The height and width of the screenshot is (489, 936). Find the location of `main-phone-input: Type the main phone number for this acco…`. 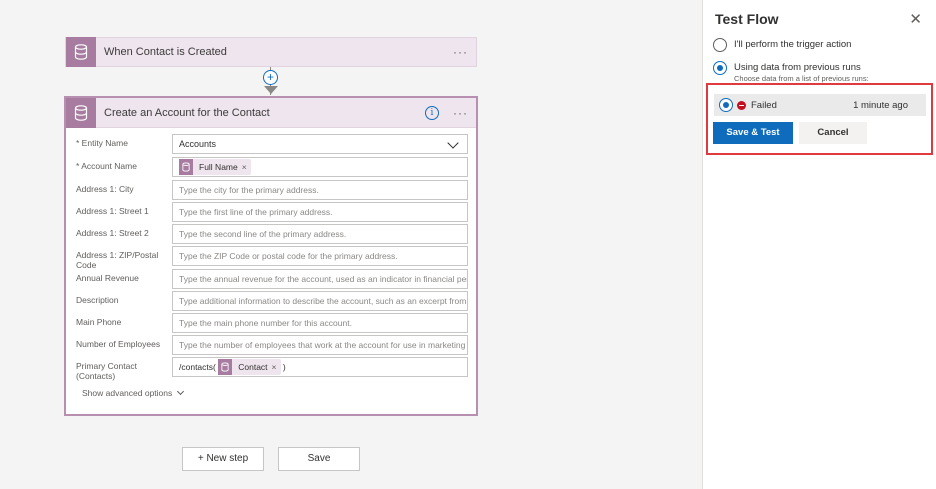

main-phone-input: Type the main phone number for this acco… is located at coordinates (320, 323).